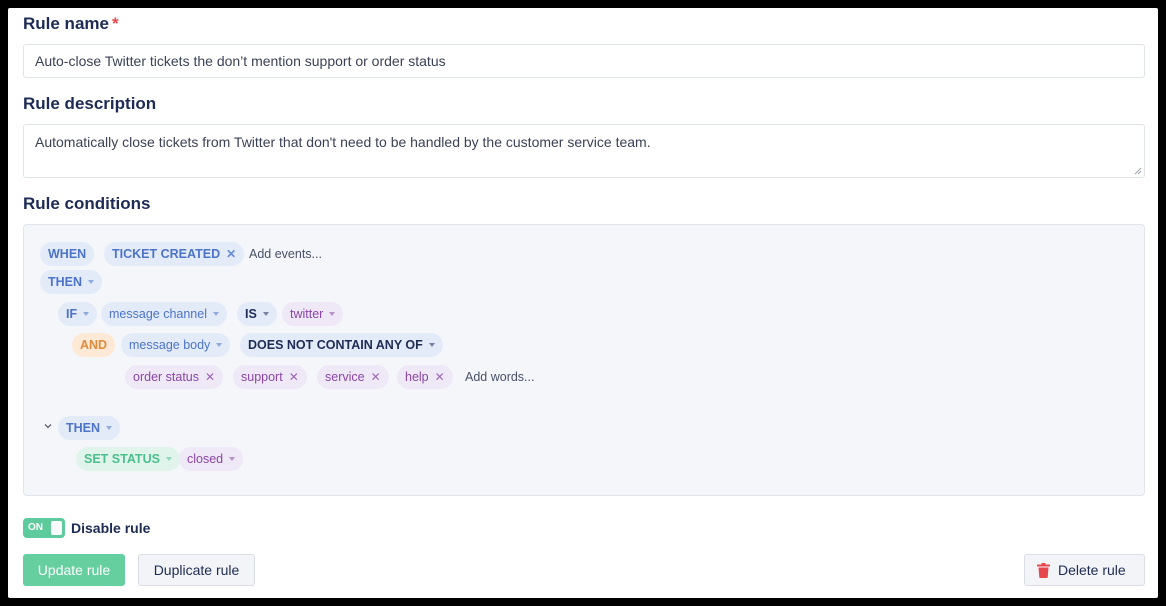  What do you see at coordinates (90, 103) in the screenshot?
I see `rule-description-label: Rule description` at bounding box center [90, 103].